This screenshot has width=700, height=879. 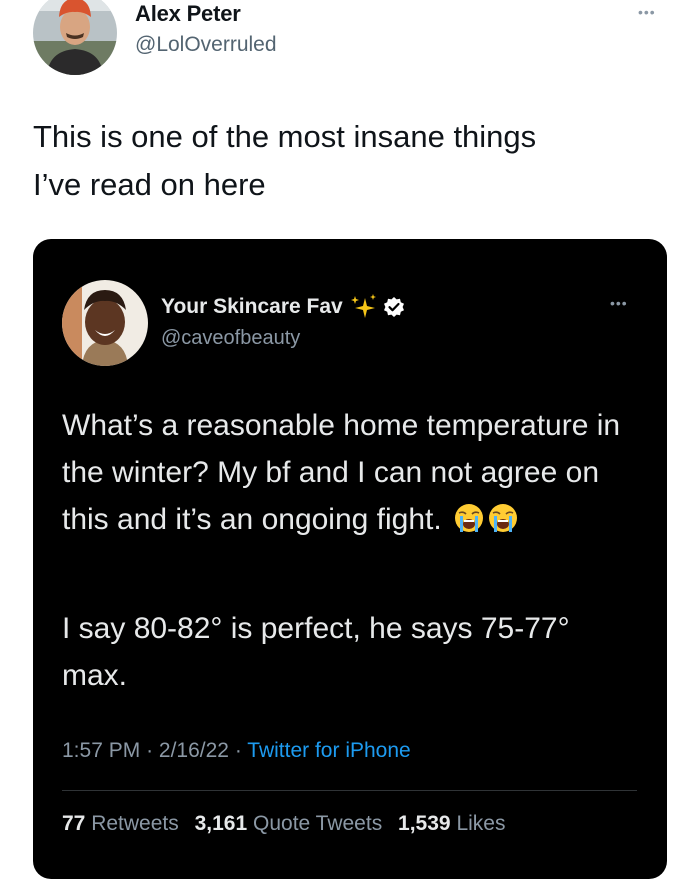 I want to click on retweets-label: Retweets, so click(x=135, y=823).